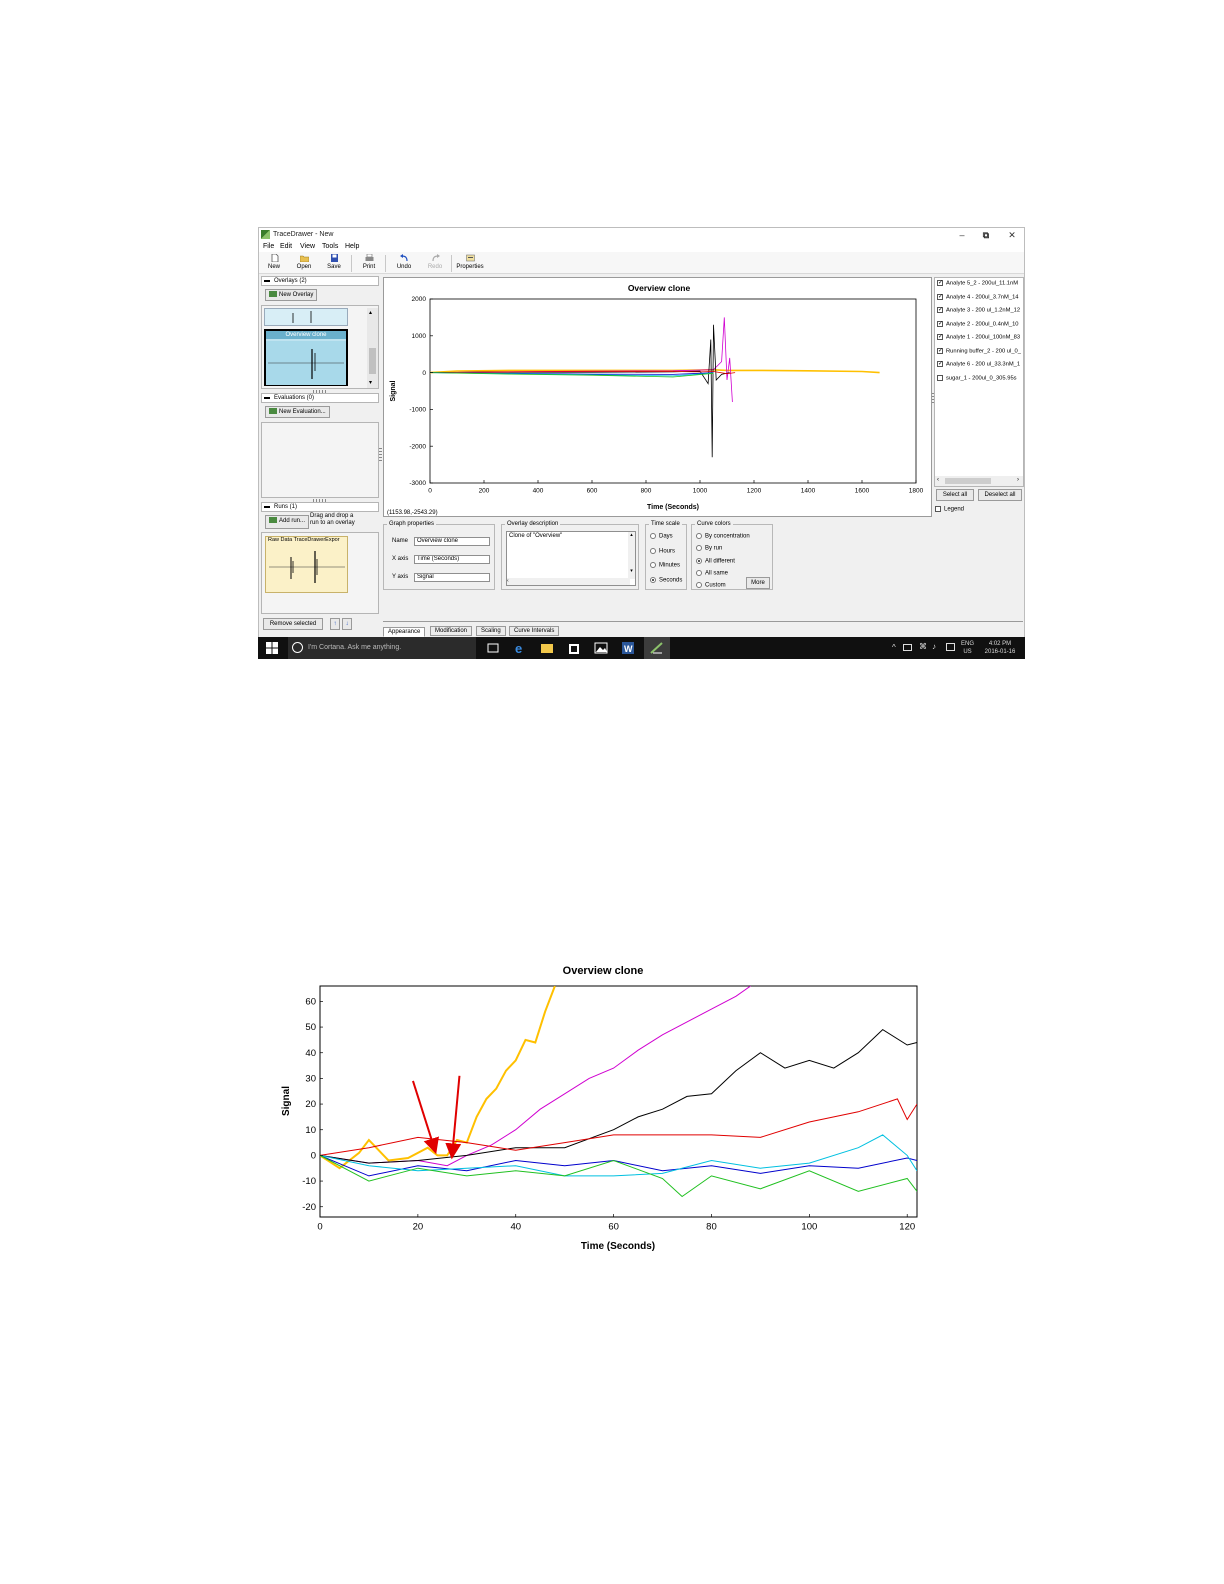 The height and width of the screenshot is (1584, 1224). Describe the element at coordinates (938, 480) in the screenshot. I see `scroll-left-icon: ‹` at that location.